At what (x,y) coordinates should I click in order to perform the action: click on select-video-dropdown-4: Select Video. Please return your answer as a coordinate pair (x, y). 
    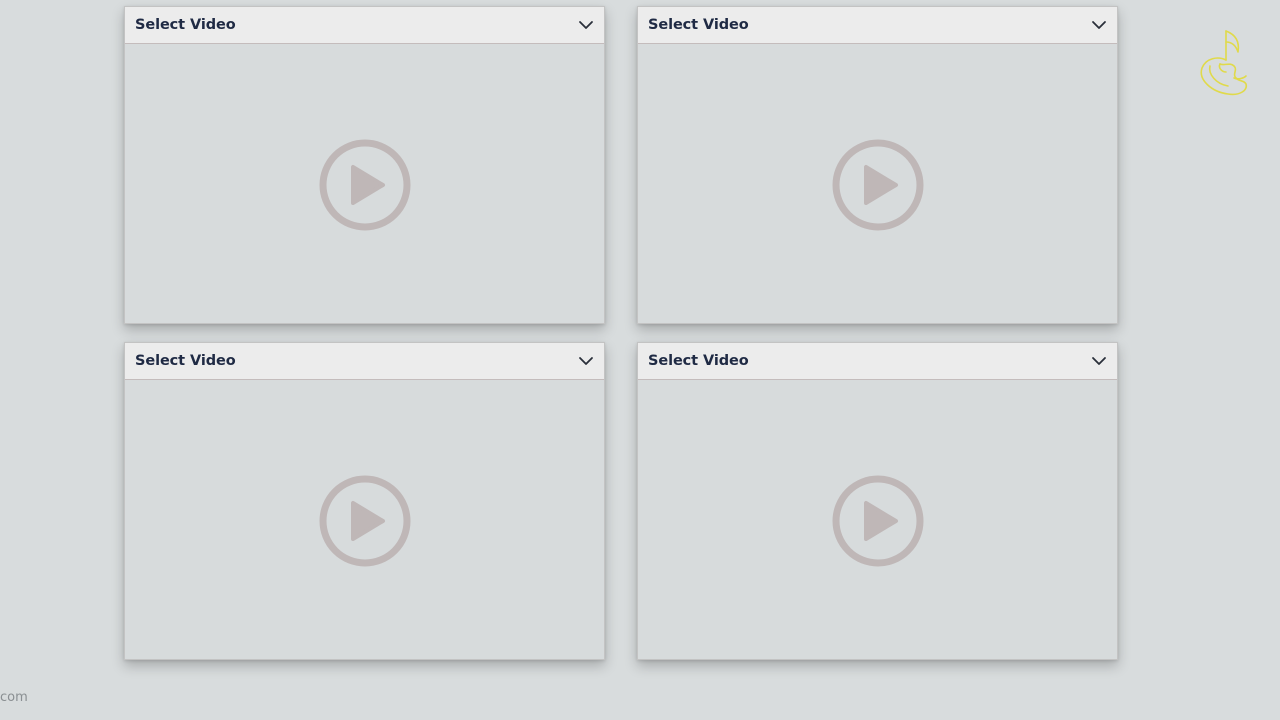
    Looking at the image, I should click on (877, 361).